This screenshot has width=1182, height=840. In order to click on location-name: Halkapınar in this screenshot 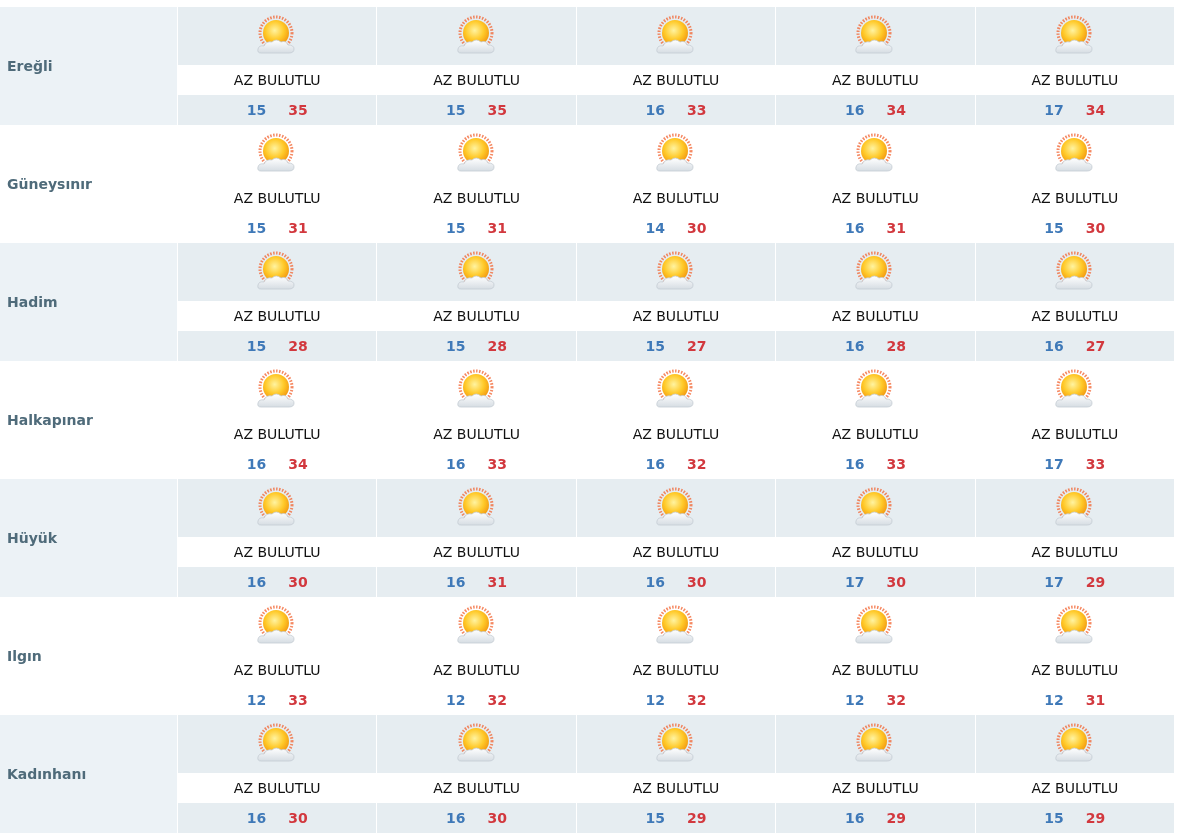, I will do `click(50, 420)`.